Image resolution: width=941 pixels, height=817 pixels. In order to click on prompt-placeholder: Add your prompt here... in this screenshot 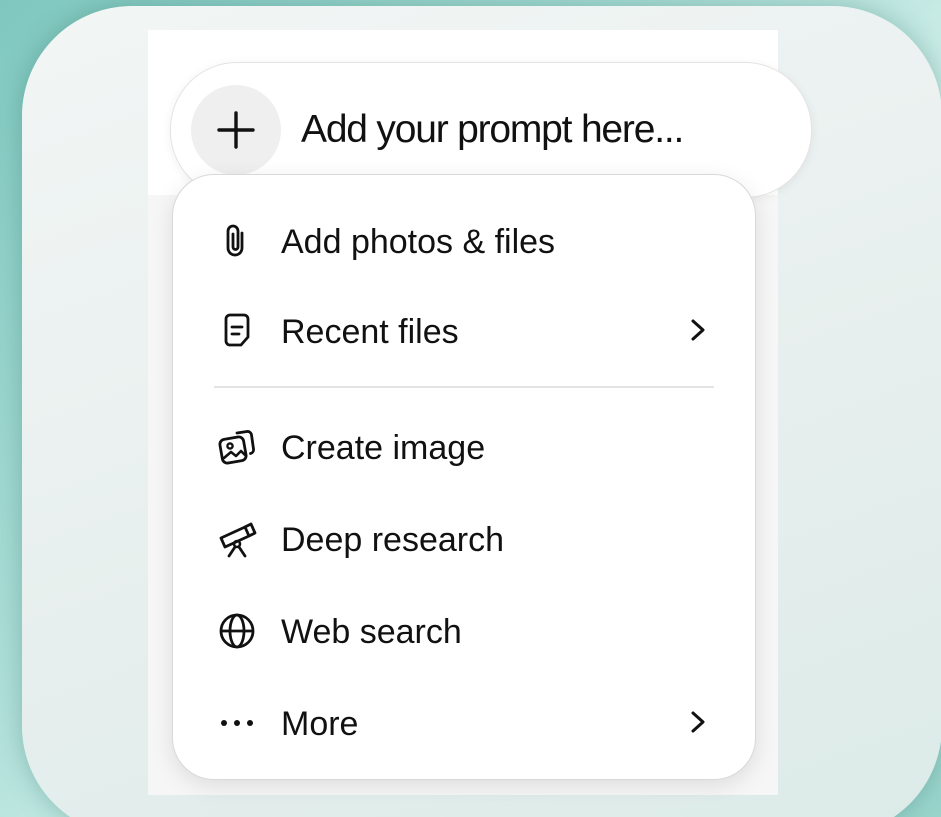, I will do `click(492, 130)`.